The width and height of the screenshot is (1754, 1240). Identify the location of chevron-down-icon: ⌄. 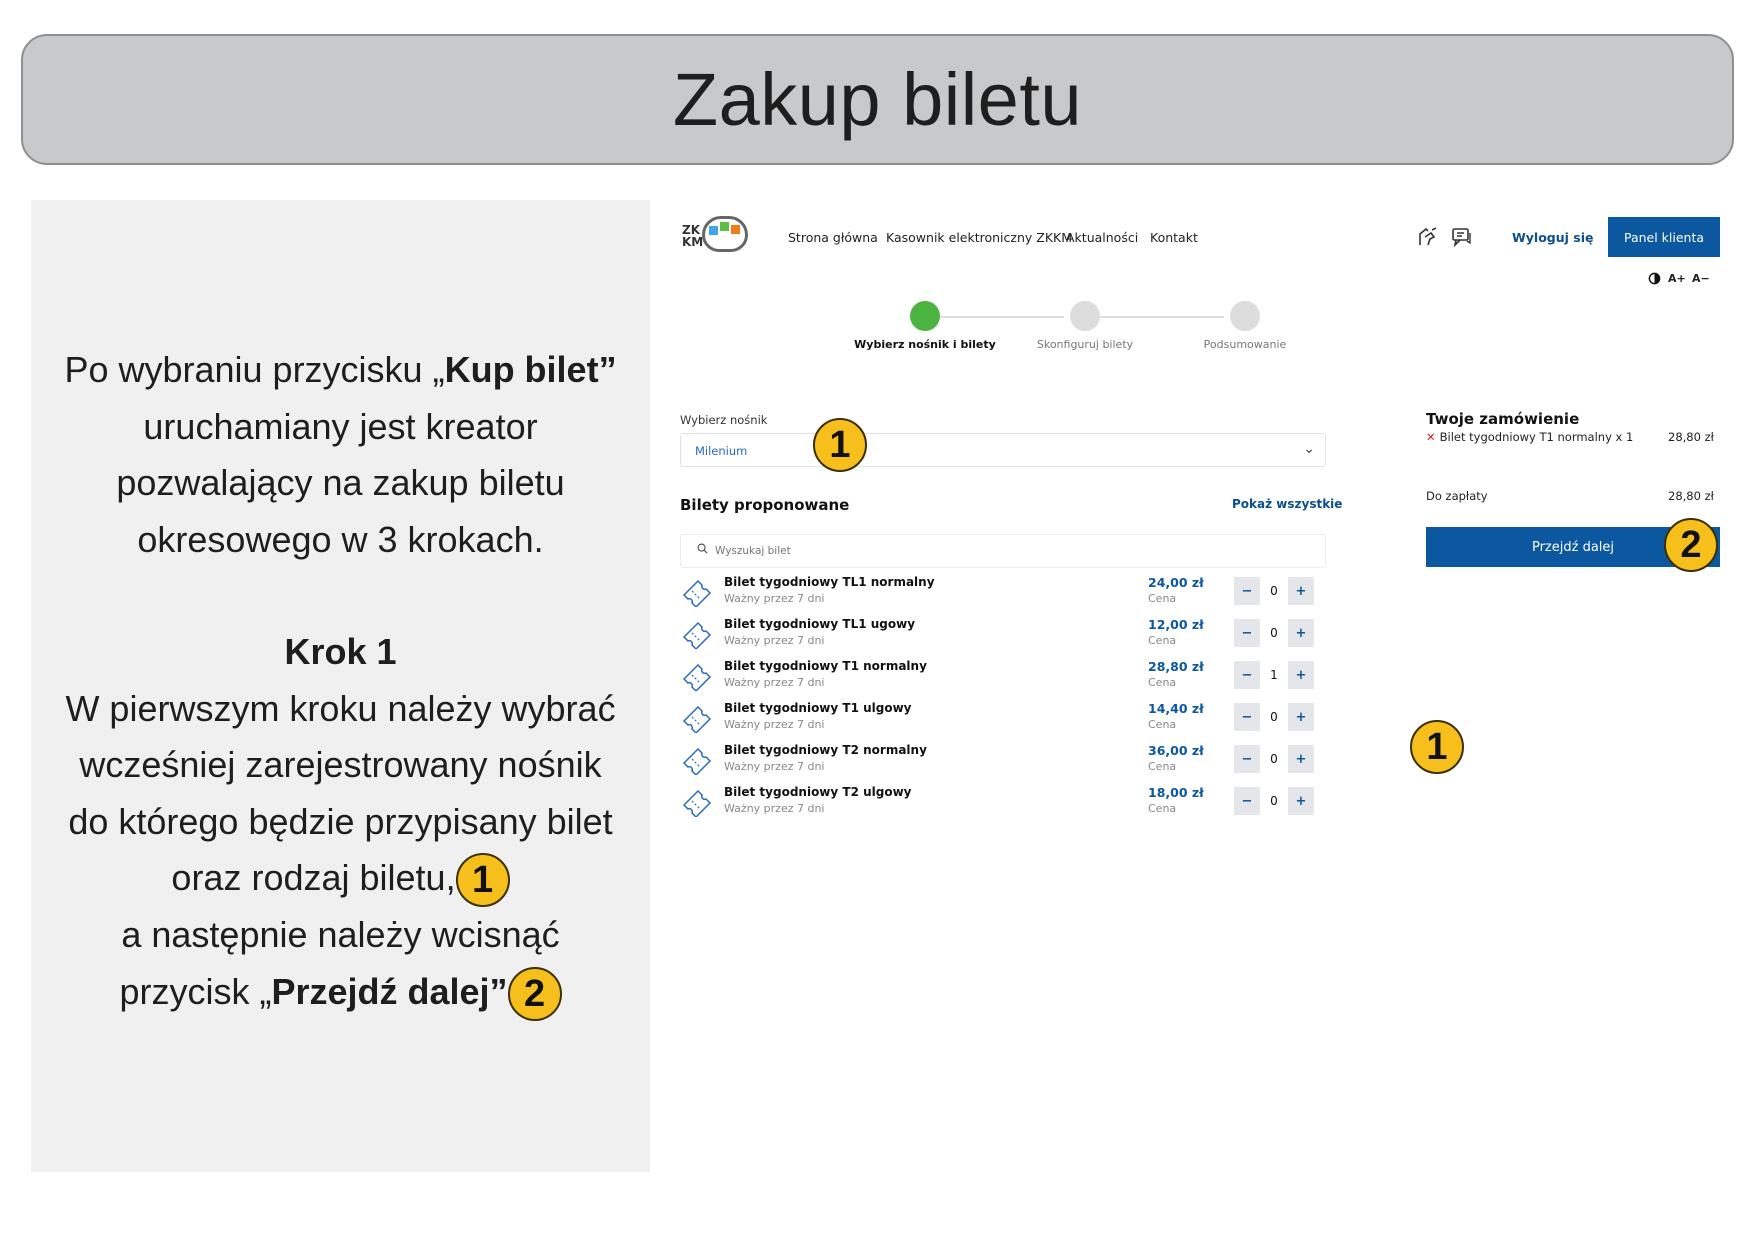
(1309, 449).